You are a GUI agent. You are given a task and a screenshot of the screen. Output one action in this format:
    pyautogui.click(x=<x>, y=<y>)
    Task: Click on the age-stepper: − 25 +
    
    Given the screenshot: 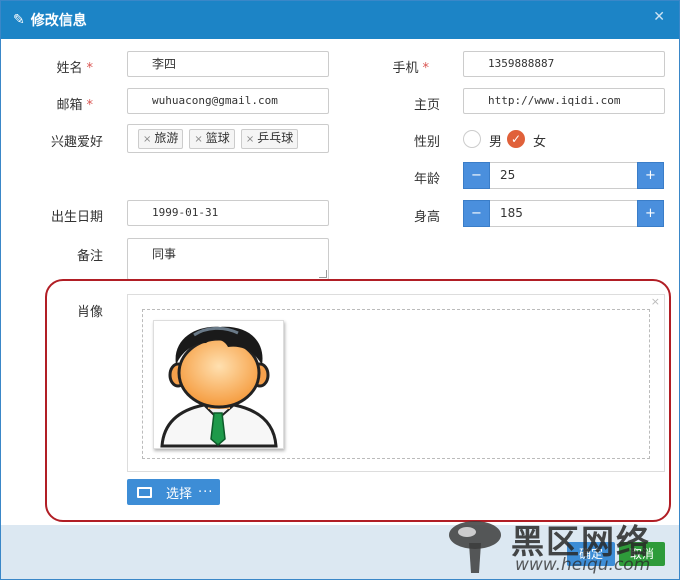 What is the action you would take?
    pyautogui.click(x=563, y=175)
    